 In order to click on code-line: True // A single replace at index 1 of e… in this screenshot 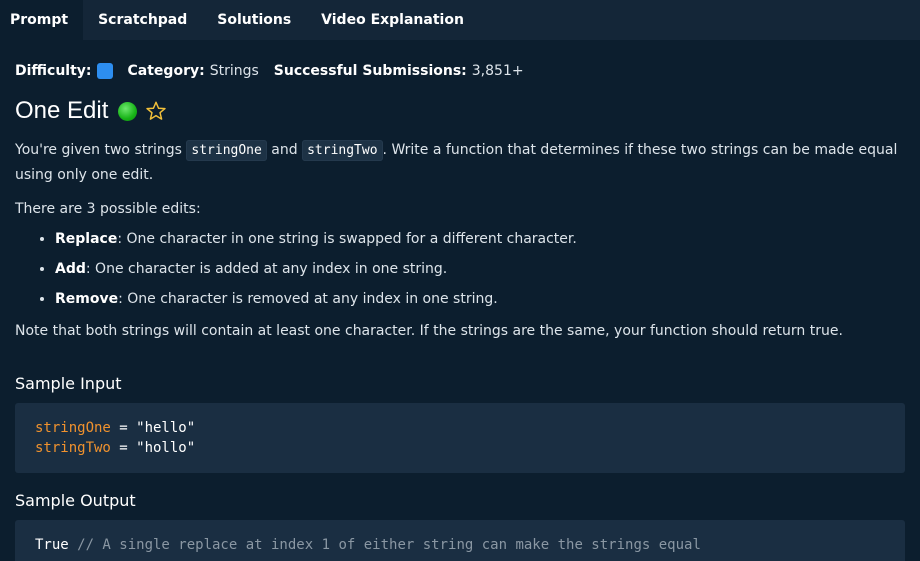, I will do `click(460, 545)`.